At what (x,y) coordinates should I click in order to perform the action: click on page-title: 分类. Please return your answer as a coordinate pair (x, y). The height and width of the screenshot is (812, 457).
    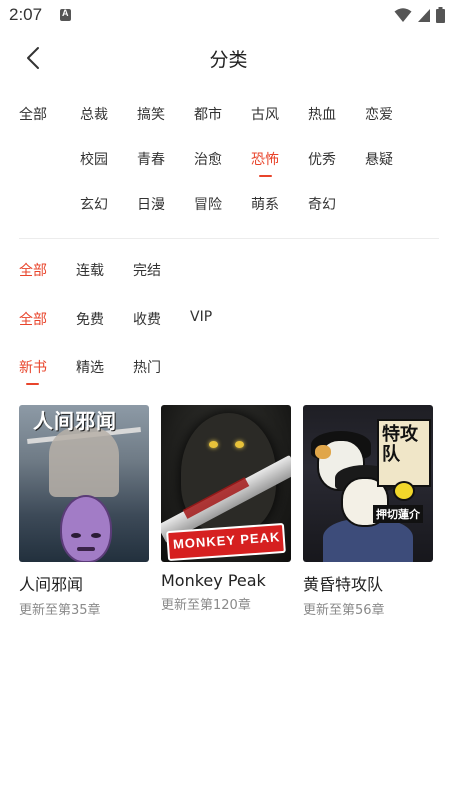
    Looking at the image, I should click on (228, 60).